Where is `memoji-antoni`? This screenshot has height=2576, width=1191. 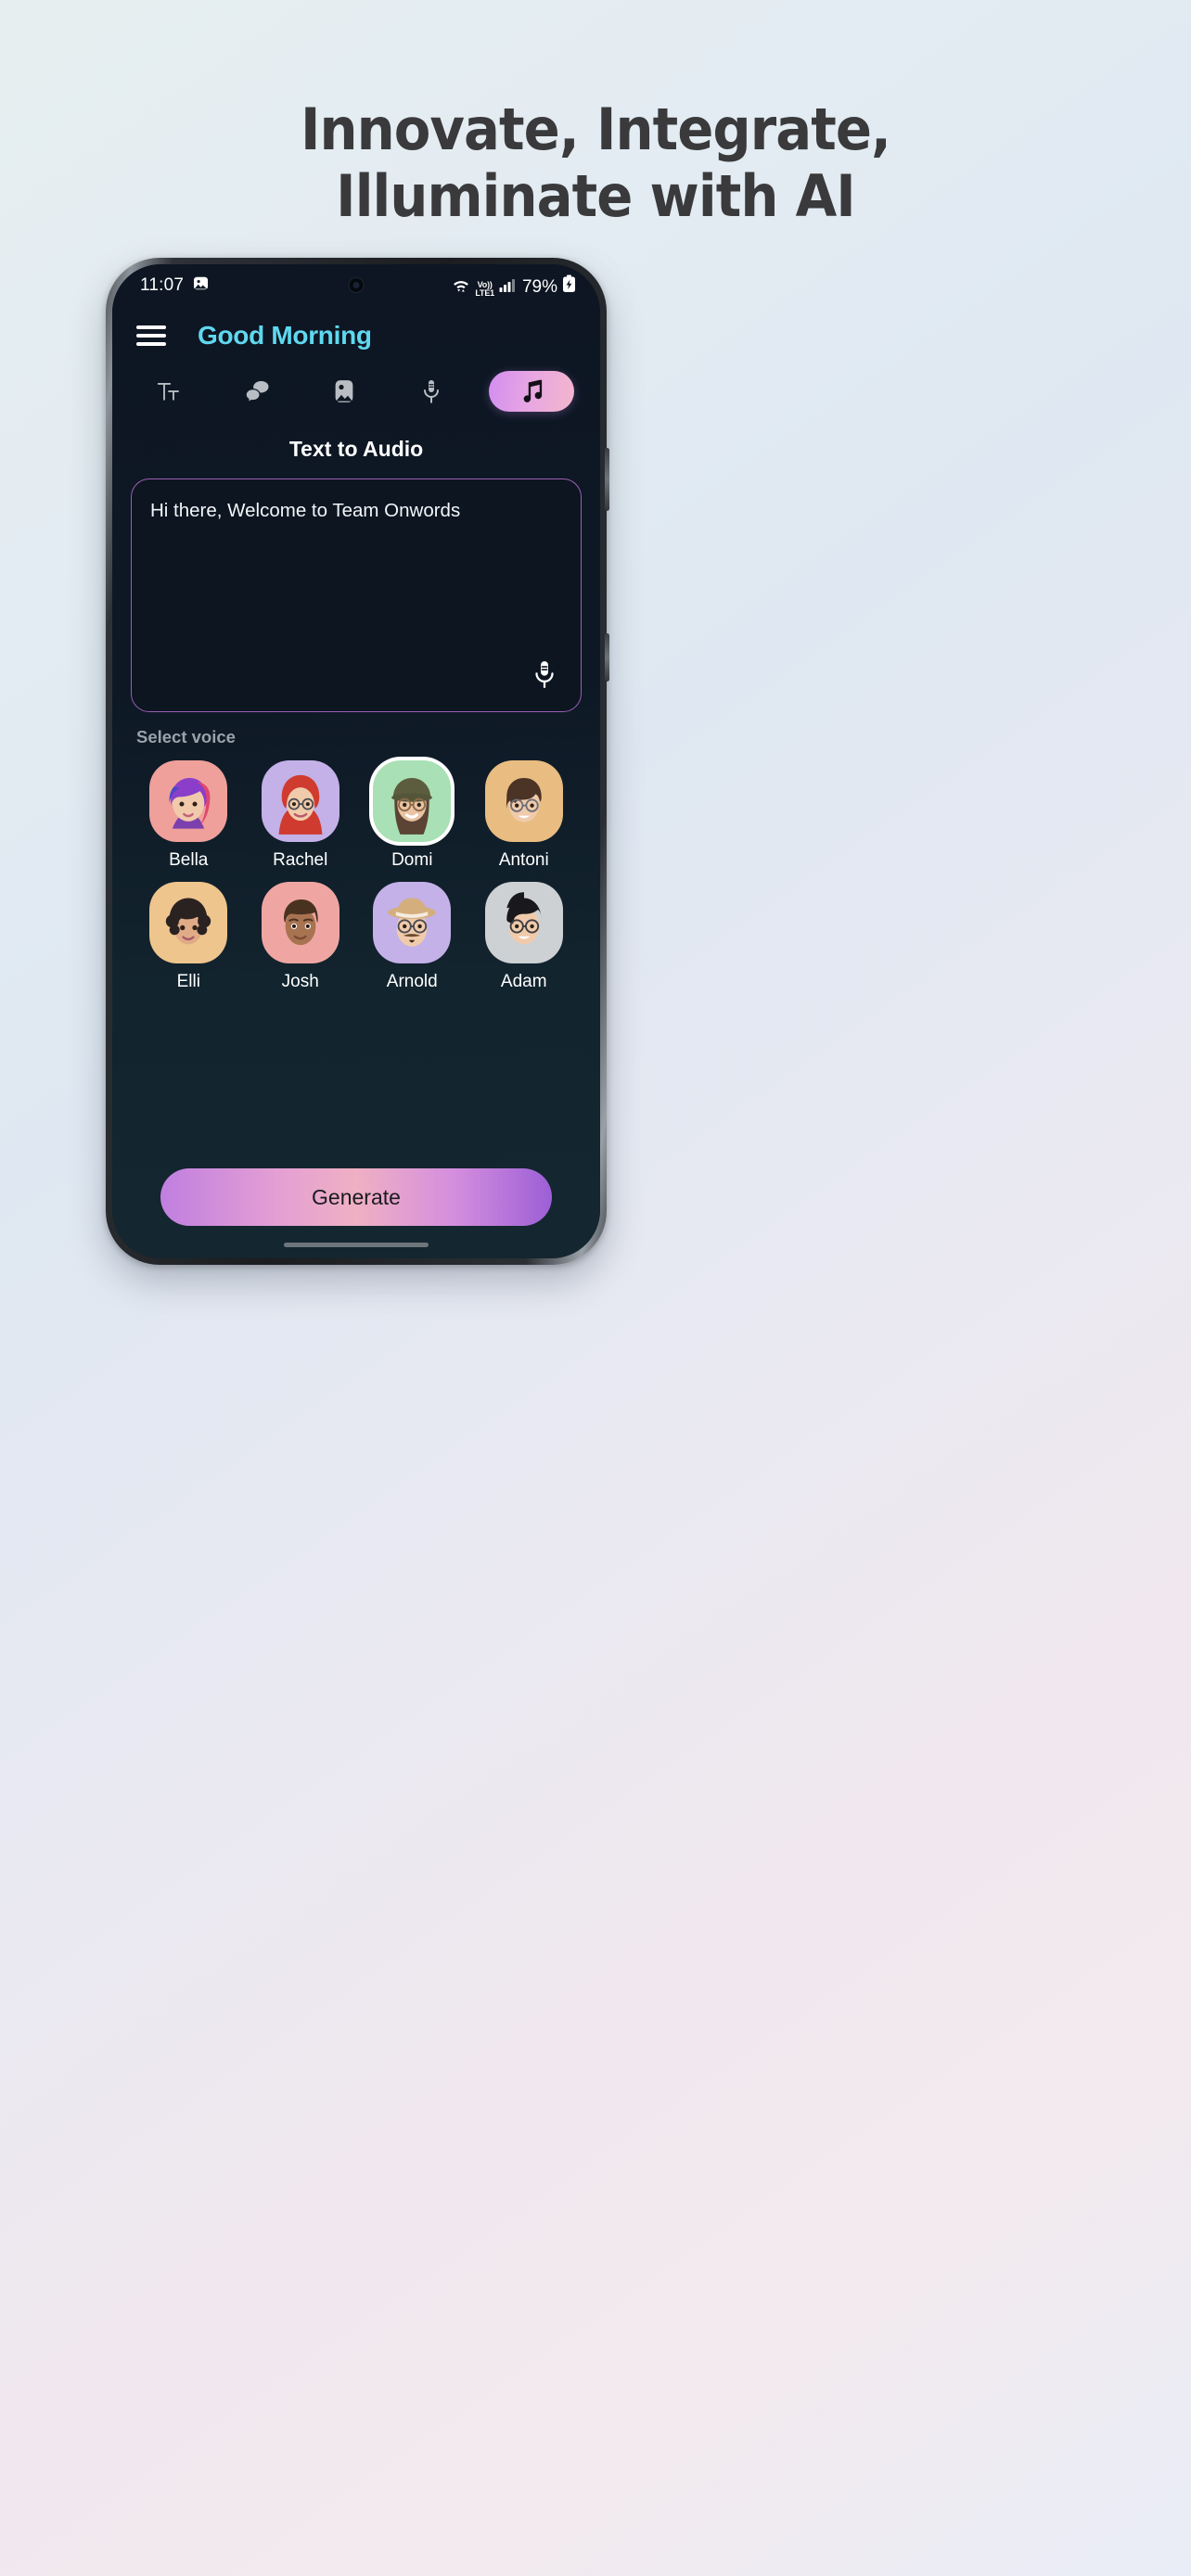 memoji-antoni is located at coordinates (524, 800).